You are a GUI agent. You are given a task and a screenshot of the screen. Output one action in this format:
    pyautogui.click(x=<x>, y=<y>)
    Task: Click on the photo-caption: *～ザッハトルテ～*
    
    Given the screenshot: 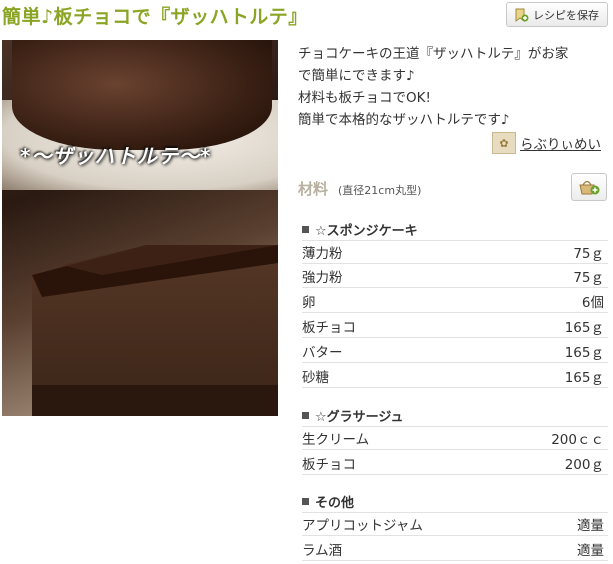 What is the action you would take?
    pyautogui.click(x=116, y=156)
    